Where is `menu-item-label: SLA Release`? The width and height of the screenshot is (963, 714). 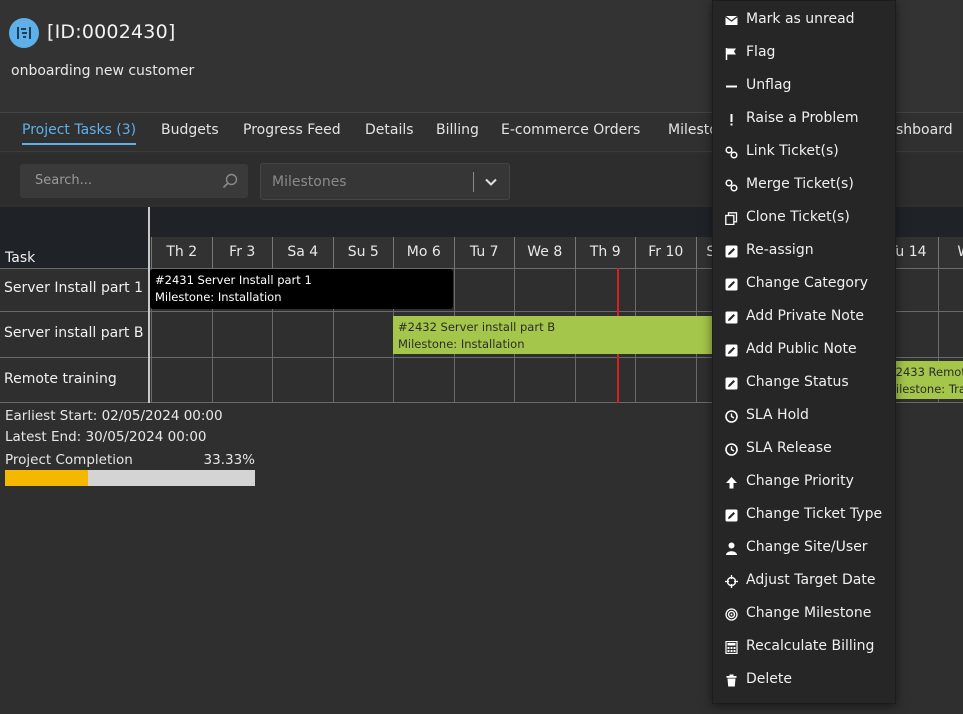 menu-item-label: SLA Release is located at coordinates (789, 448).